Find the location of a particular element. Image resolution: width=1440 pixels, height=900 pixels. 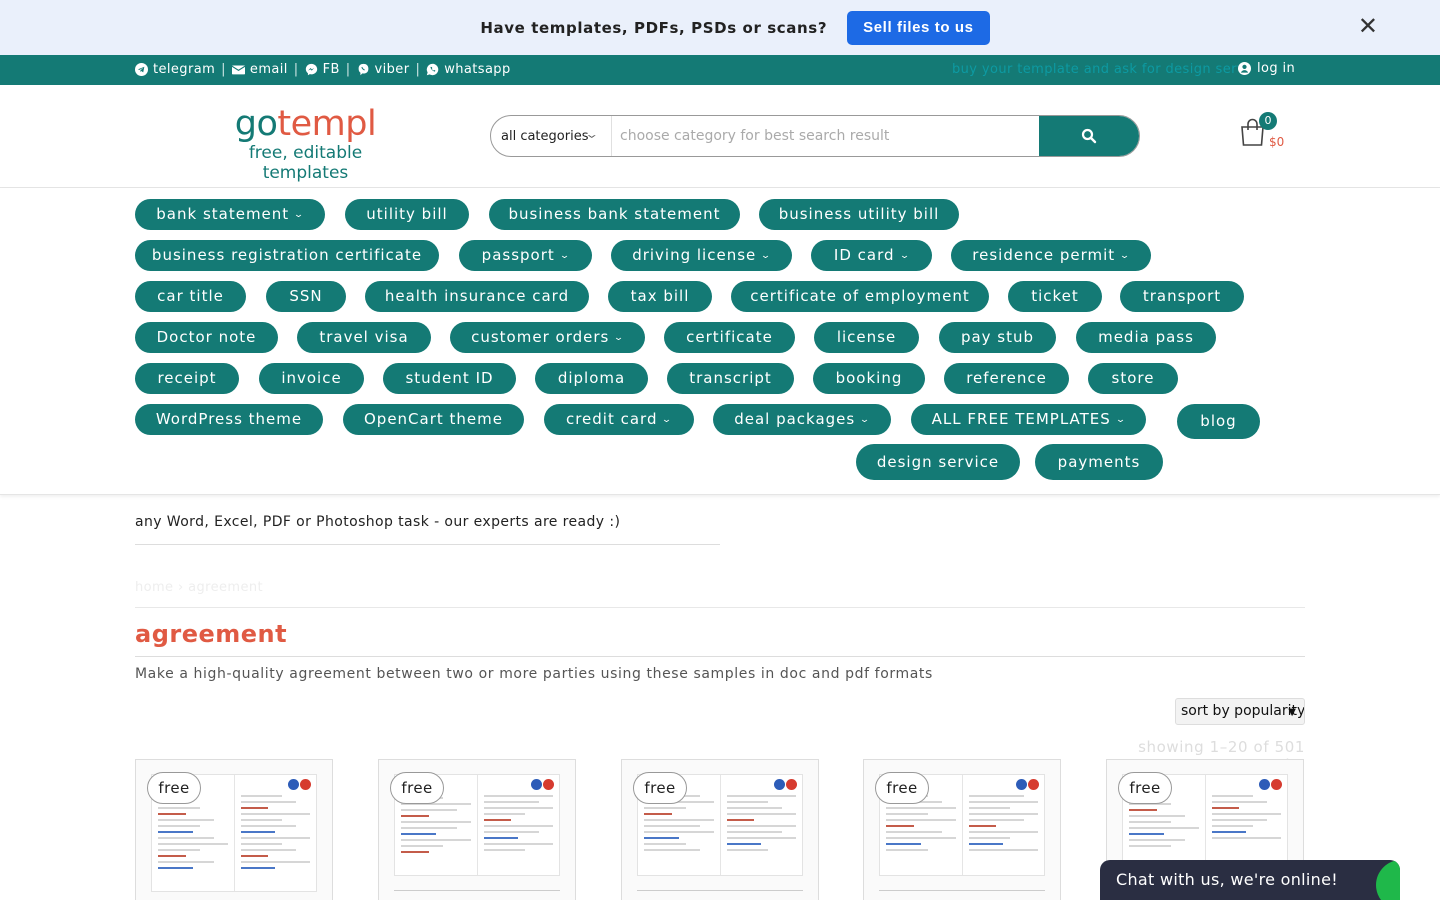

contact-label: viber is located at coordinates (392, 69).